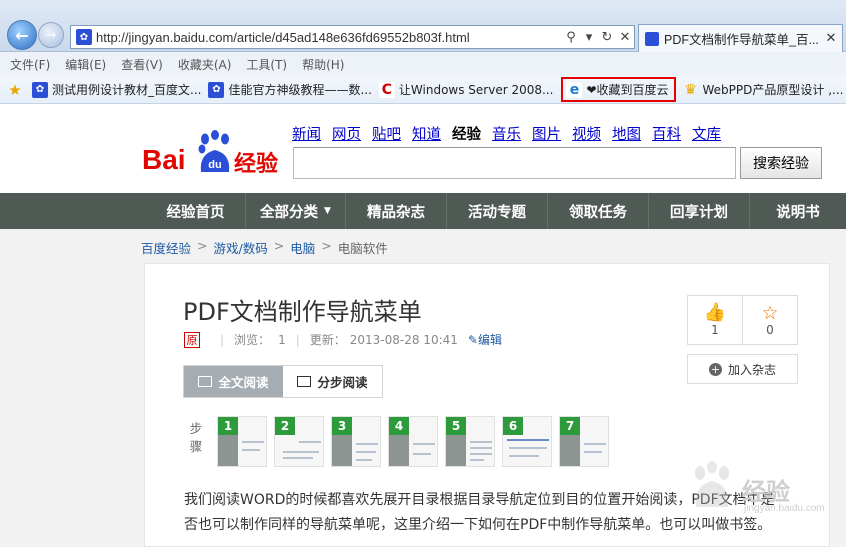 Image resolution: width=846 pixels, height=547 pixels. I want to click on tab-active: PDF文档制作导航菜单_百... ✕, so click(740, 38).